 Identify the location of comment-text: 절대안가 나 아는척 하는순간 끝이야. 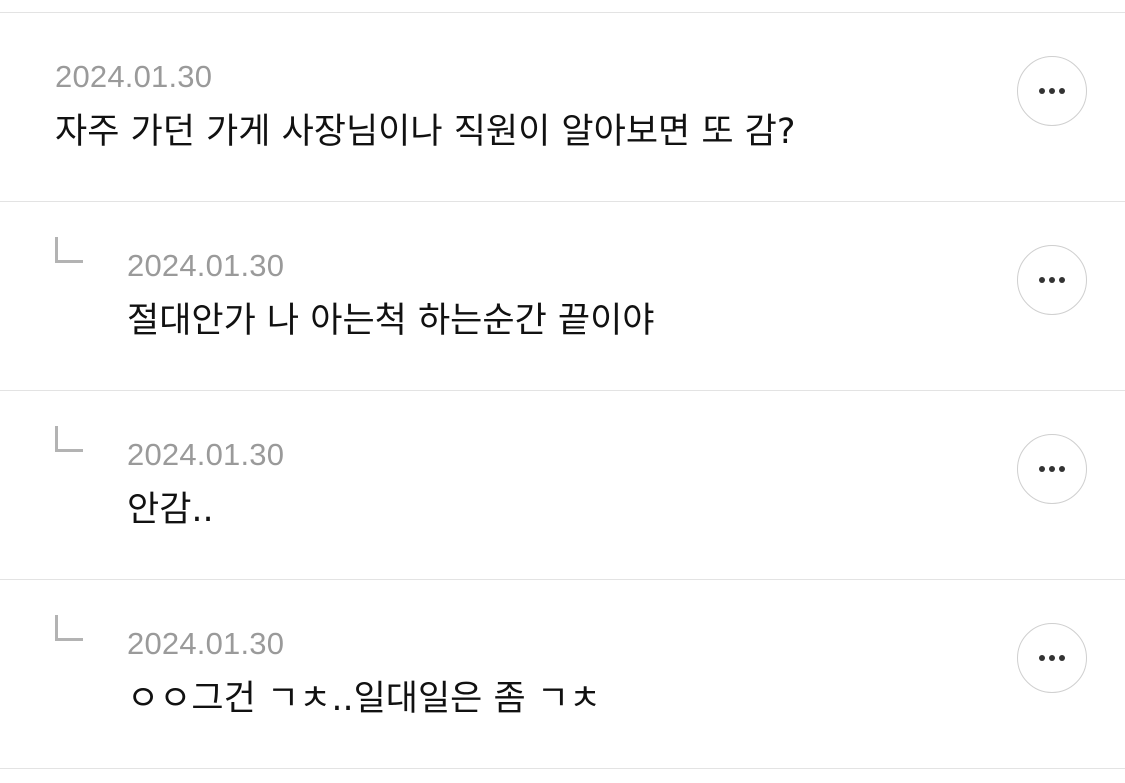
(391, 321).